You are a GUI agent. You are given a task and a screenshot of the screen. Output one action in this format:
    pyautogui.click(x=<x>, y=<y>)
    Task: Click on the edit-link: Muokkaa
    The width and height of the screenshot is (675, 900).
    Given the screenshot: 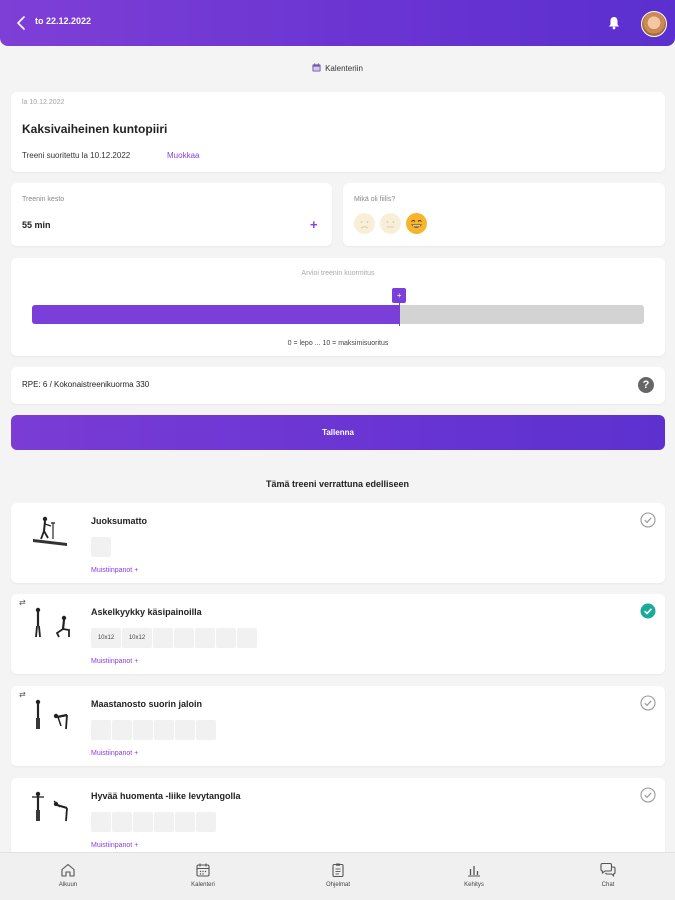 What is the action you would take?
    pyautogui.click(x=183, y=155)
    